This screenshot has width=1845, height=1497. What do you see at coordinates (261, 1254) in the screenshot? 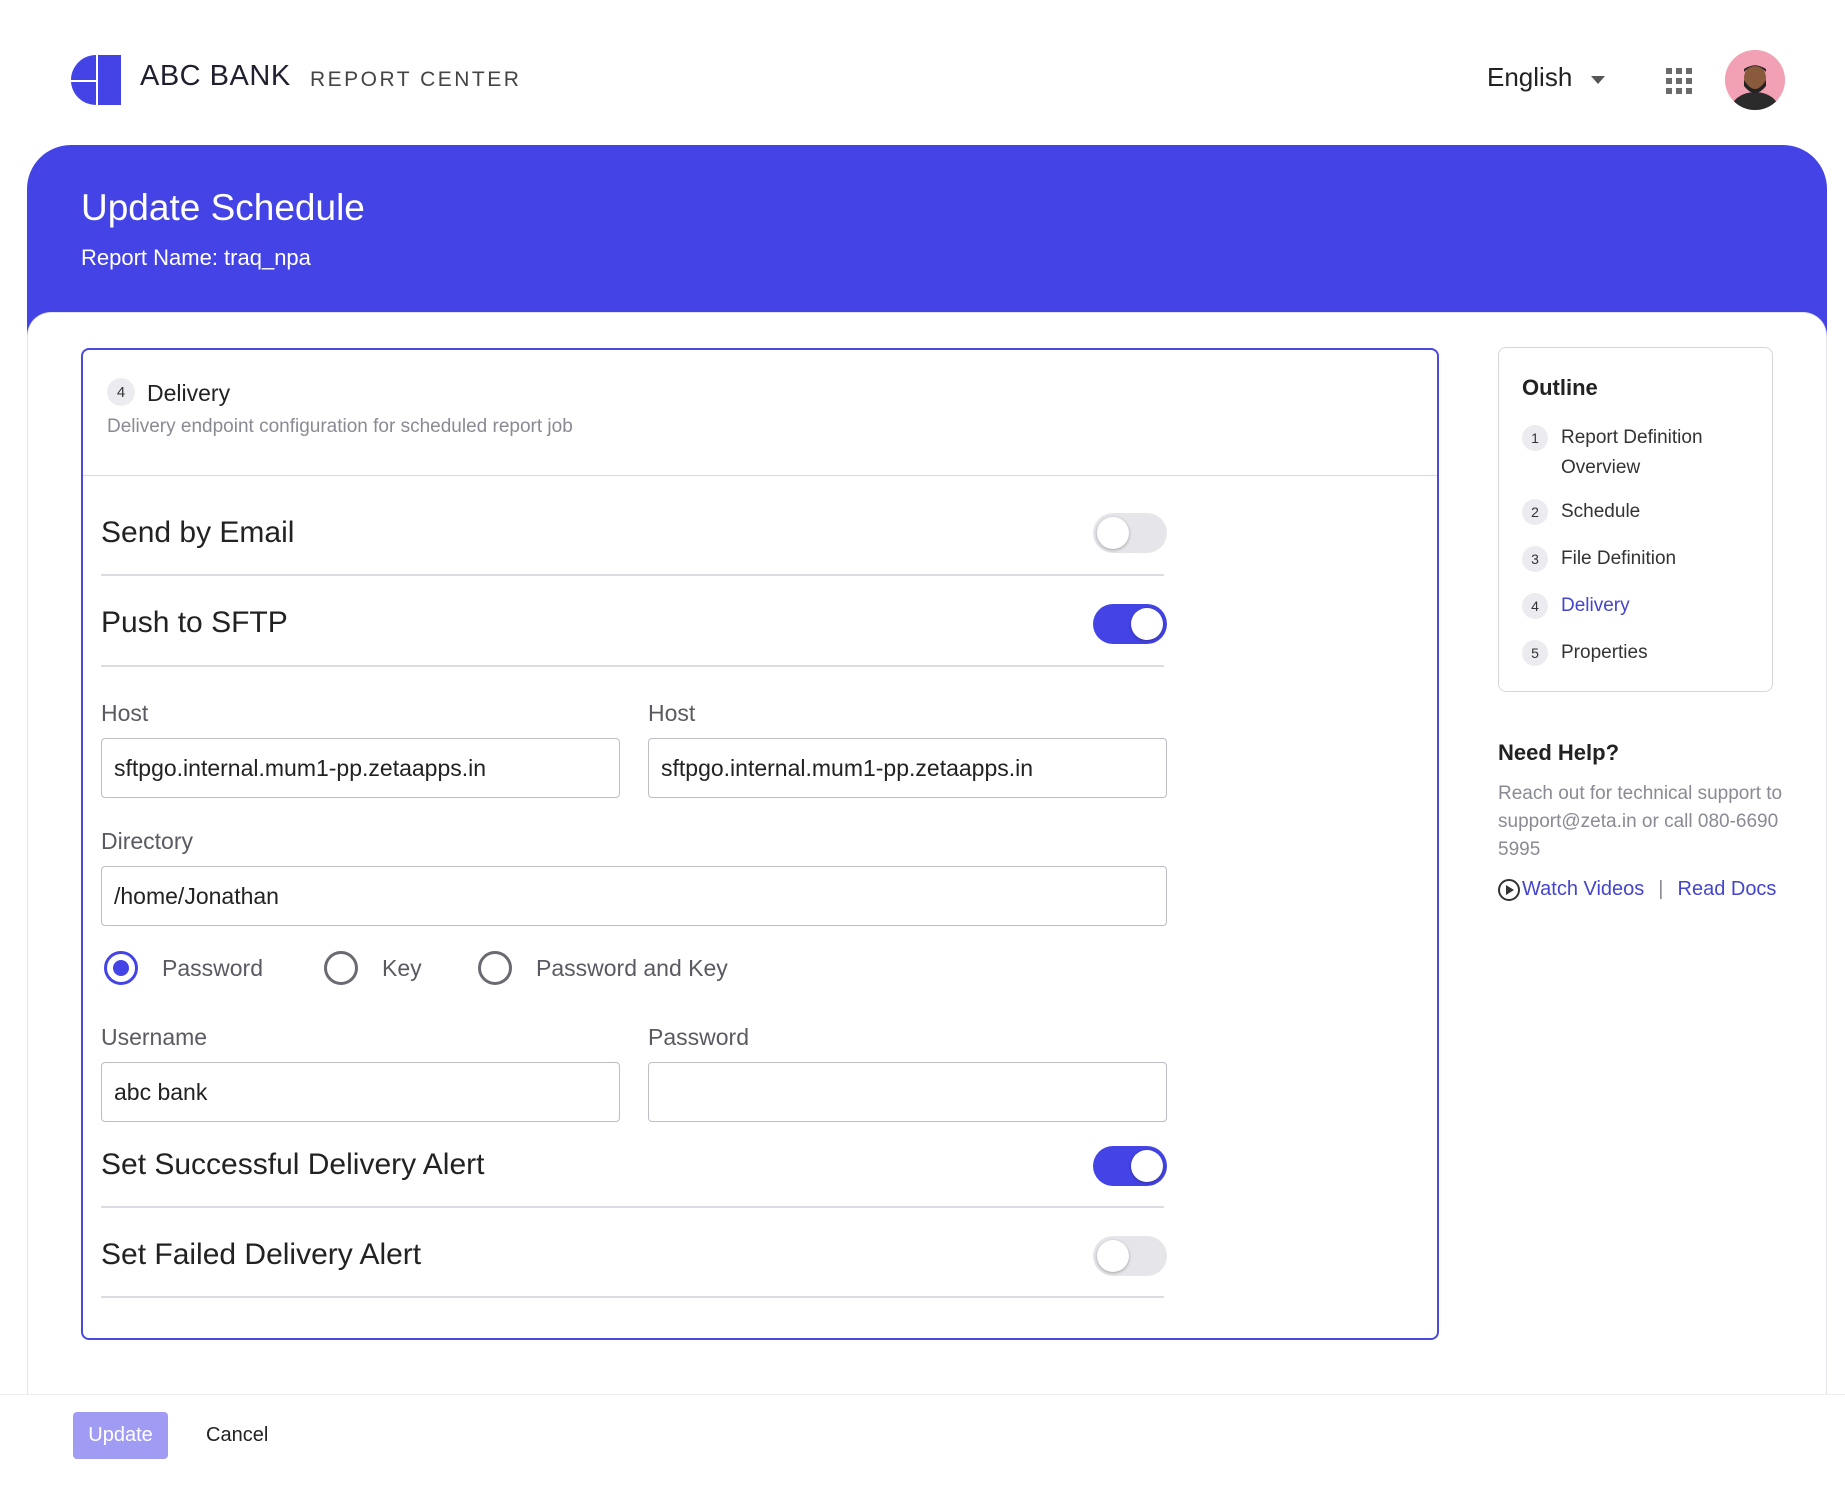
I see `failed-alert-label: Set Failed Delivery Alert` at bounding box center [261, 1254].